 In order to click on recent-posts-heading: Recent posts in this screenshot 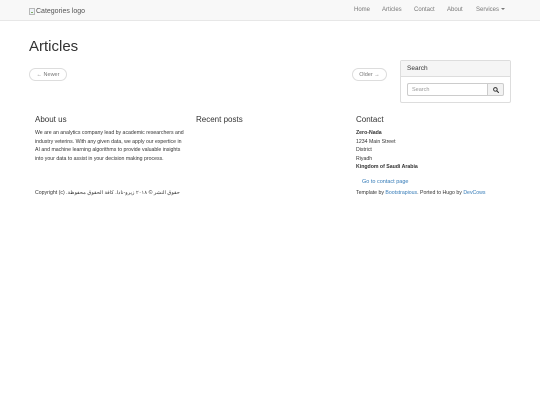, I will do `click(219, 119)`.